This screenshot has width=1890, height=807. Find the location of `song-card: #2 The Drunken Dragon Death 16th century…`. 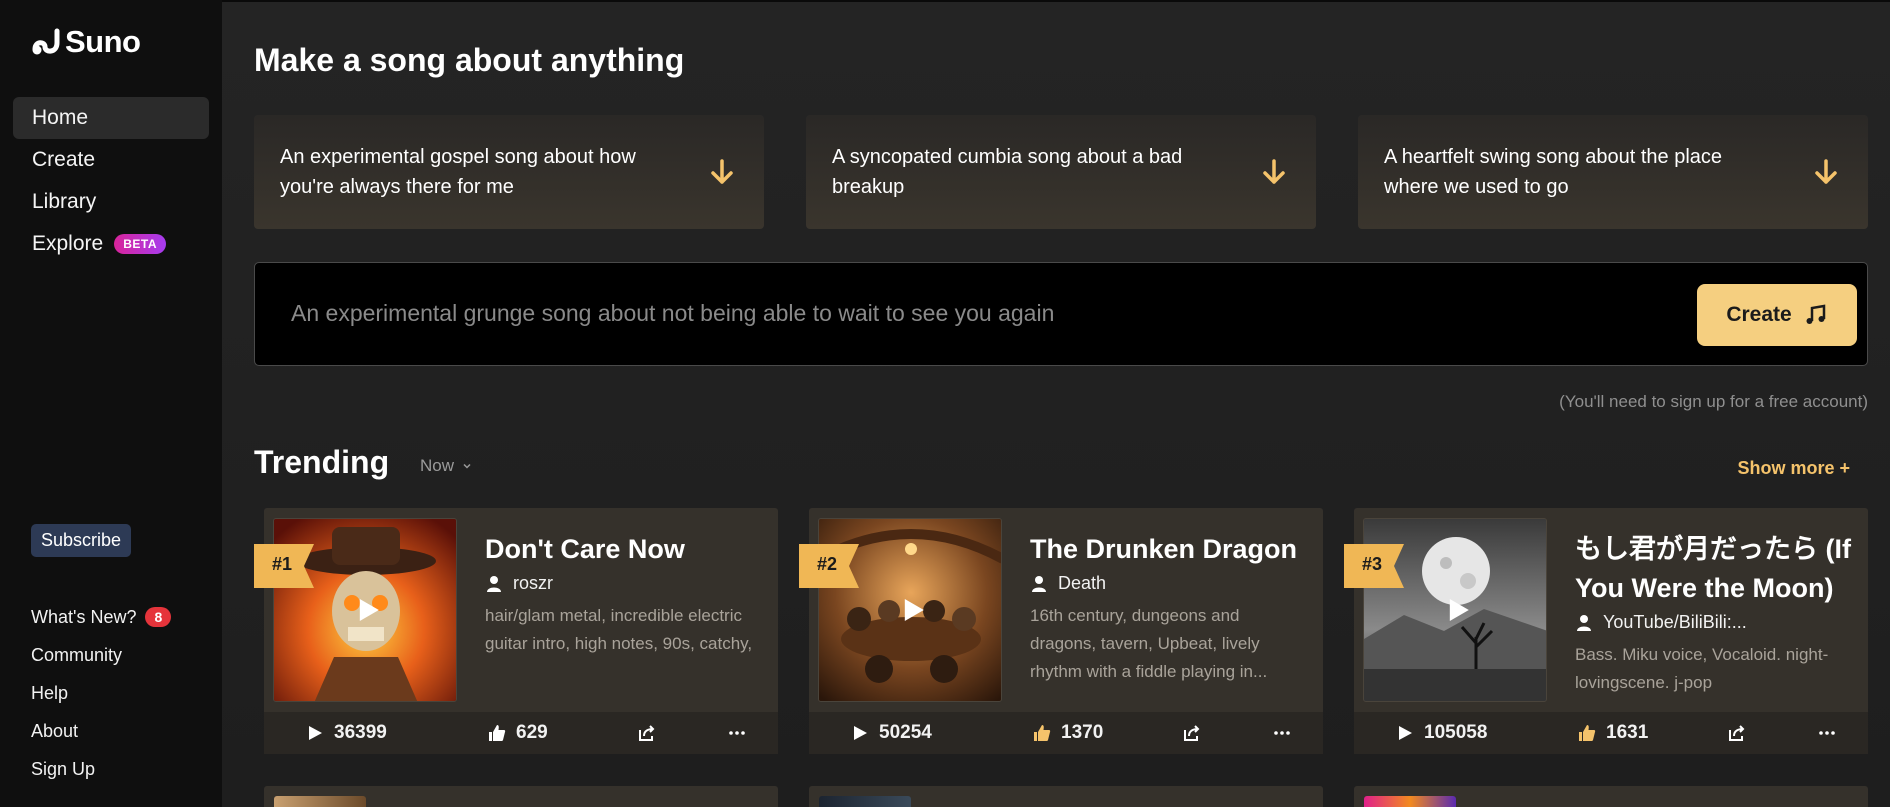

song-card: #2 The Drunken Dragon Death 16th century… is located at coordinates (1061, 631).